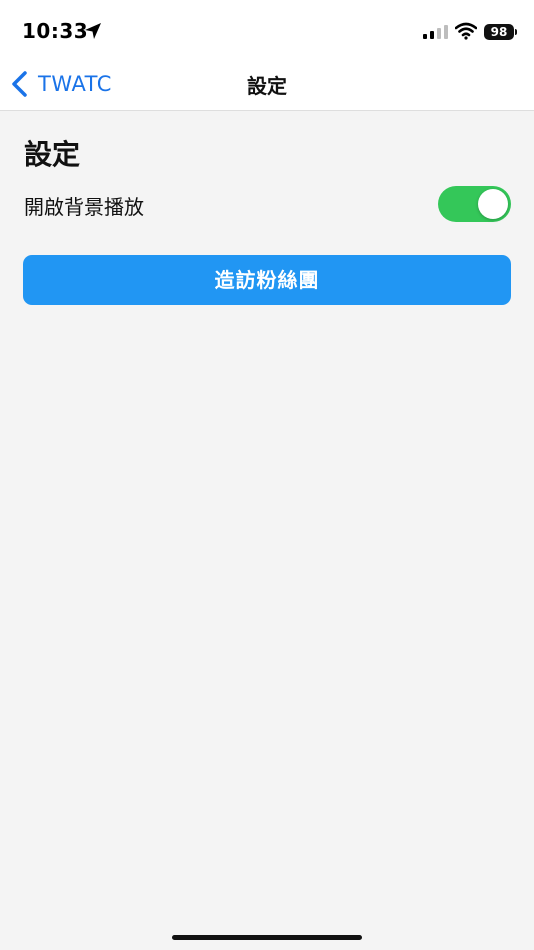 This screenshot has height=950, width=534. What do you see at coordinates (267, 29) in the screenshot?
I see `status-bar: 10:33 98` at bounding box center [267, 29].